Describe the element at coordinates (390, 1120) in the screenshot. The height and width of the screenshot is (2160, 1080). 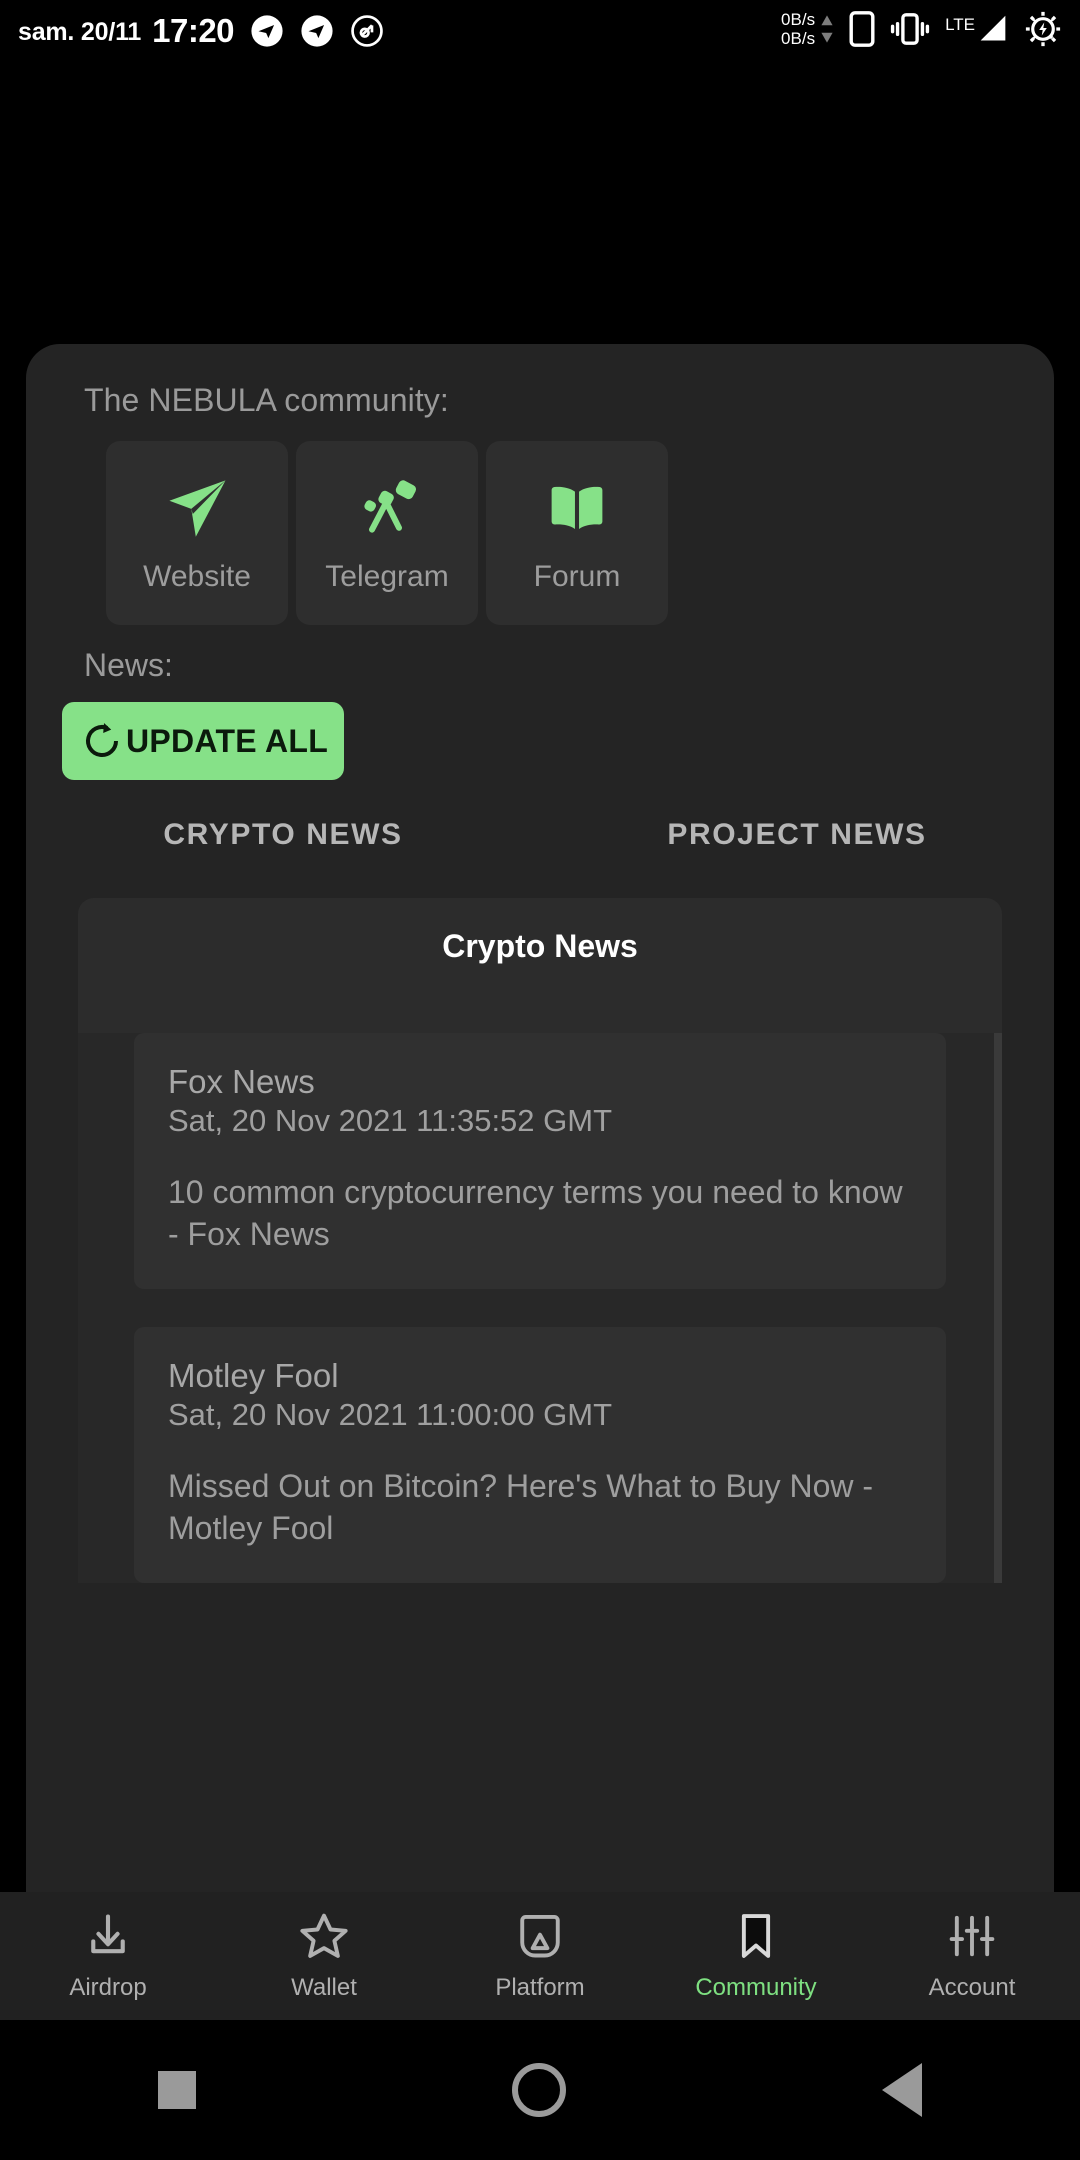
I see `news-date: Sat, 20 Nov 2021 11:35:52 GMT` at that location.